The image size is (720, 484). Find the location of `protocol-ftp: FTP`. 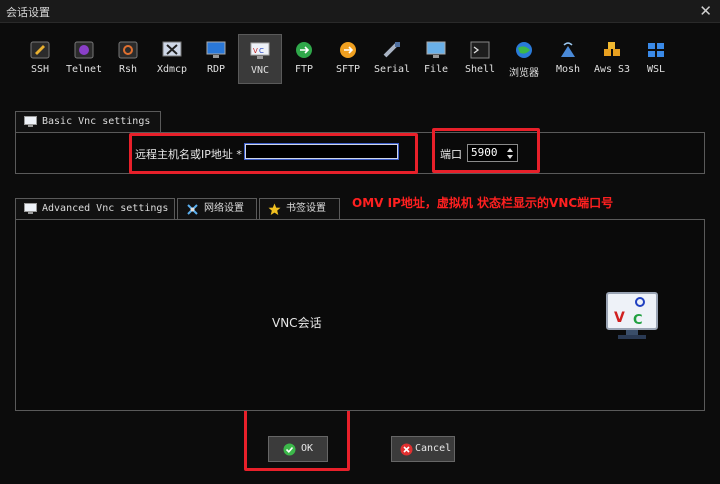

protocol-ftp: FTP is located at coordinates (304, 59).